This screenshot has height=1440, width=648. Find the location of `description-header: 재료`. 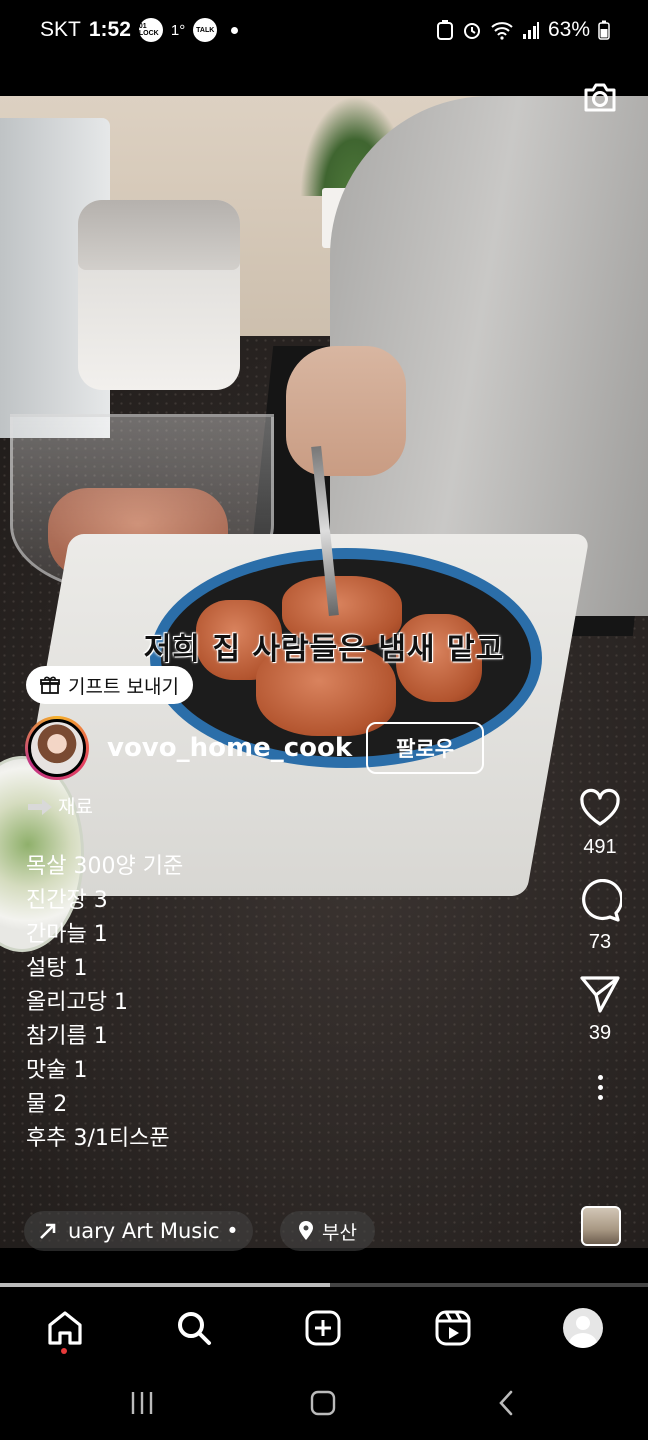

description-header: 재료 is located at coordinates (104, 807).